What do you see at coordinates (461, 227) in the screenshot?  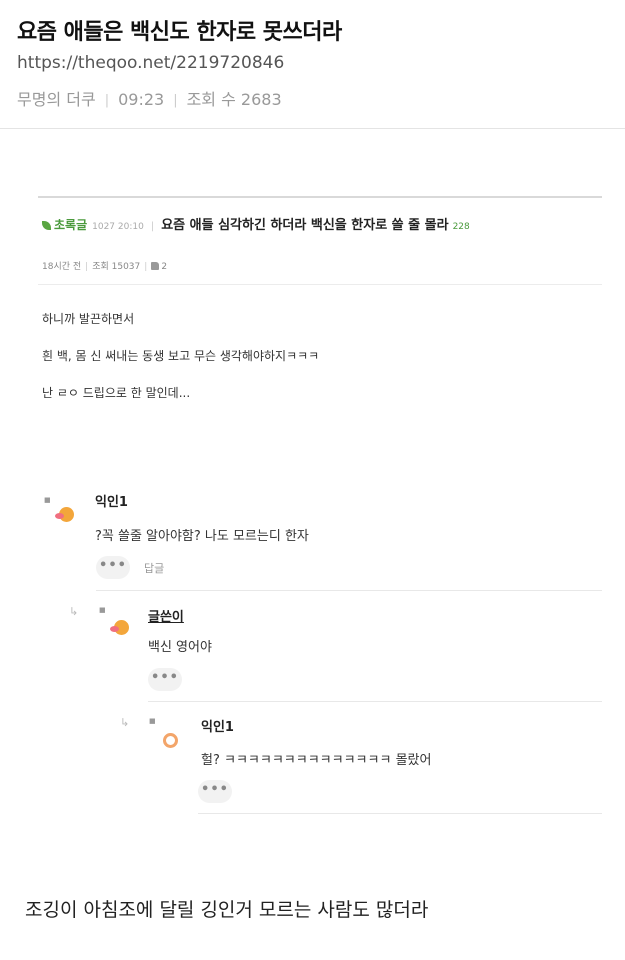 I see `original-comment-count: 228` at bounding box center [461, 227].